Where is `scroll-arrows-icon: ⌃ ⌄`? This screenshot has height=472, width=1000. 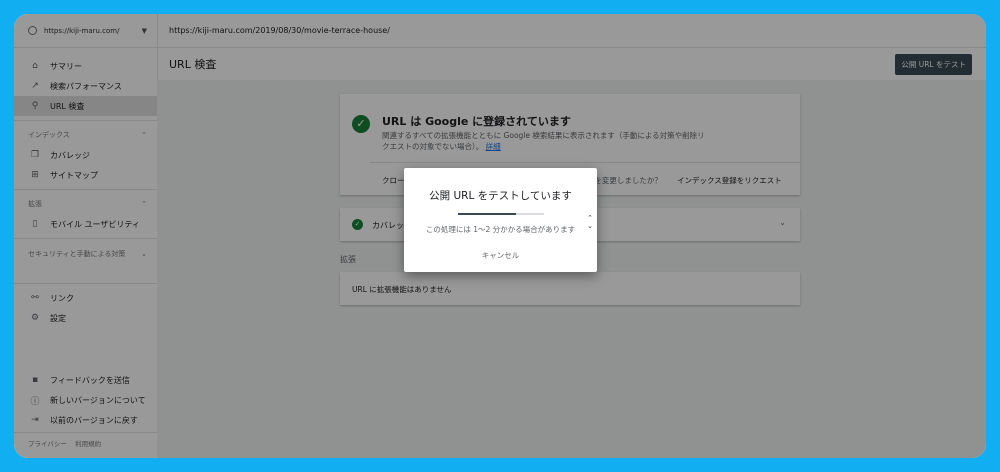
scroll-arrows-icon: ⌃ ⌄ is located at coordinates (590, 222).